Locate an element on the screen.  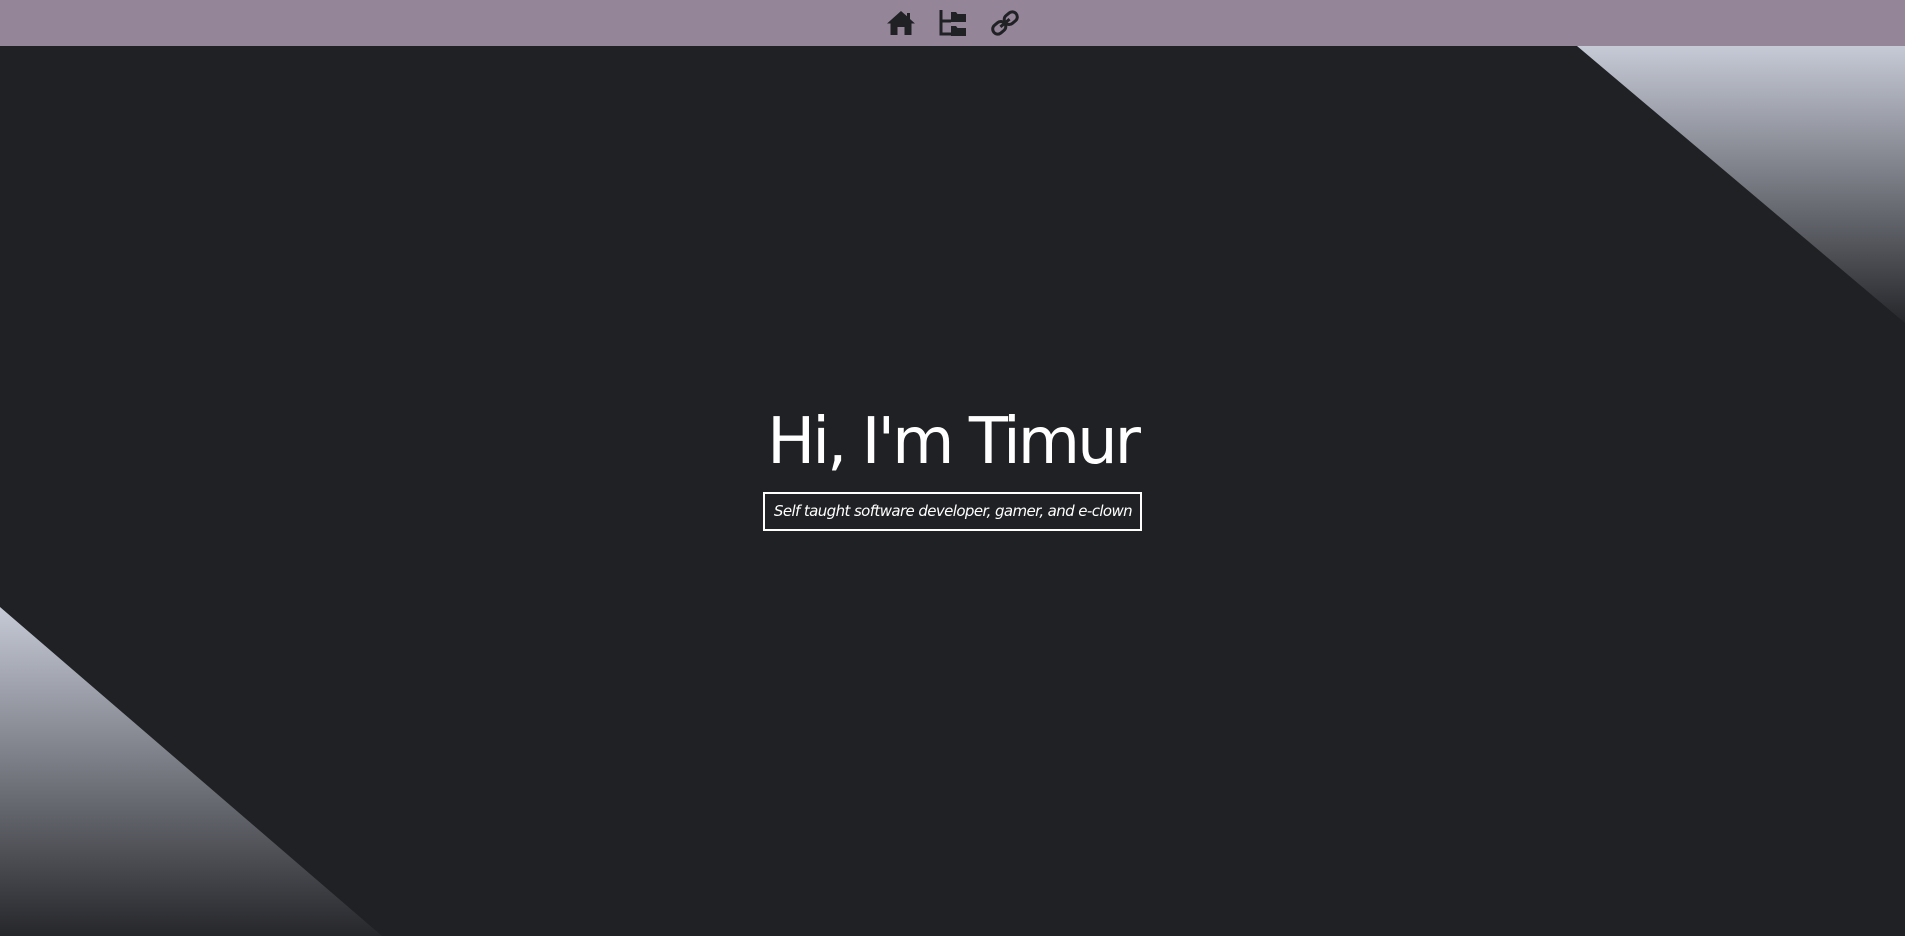
link-icon is located at coordinates (1004, 23).